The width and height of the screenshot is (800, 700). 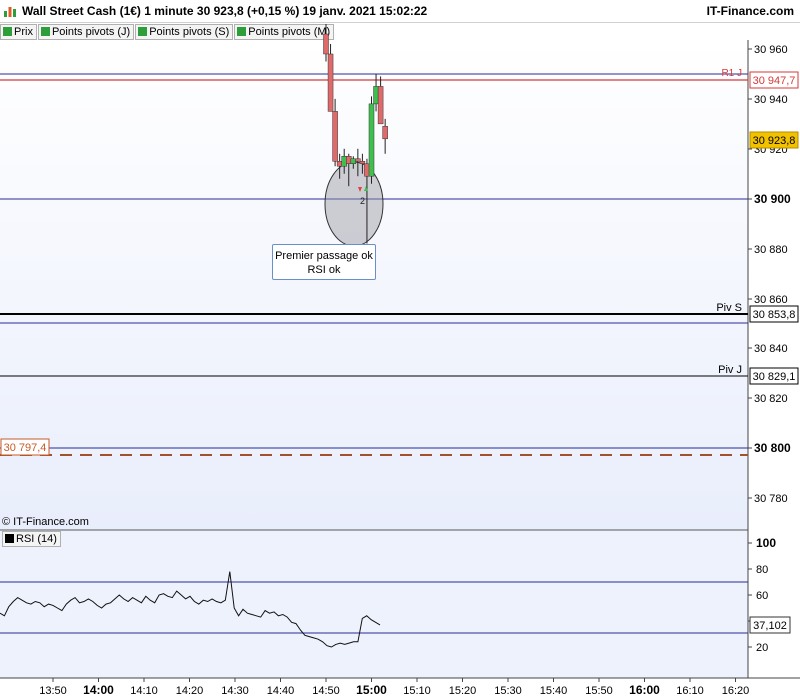 What do you see at coordinates (190, 691) in the screenshot?
I see `time-tick: 14:20` at bounding box center [190, 691].